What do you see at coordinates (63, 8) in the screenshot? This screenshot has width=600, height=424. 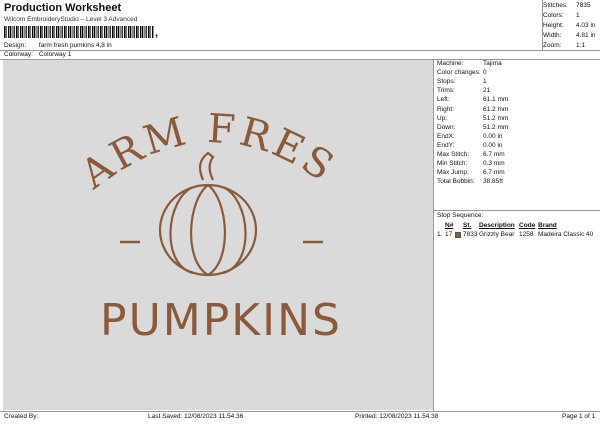 I see `page-title: Production Worksheet` at bounding box center [63, 8].